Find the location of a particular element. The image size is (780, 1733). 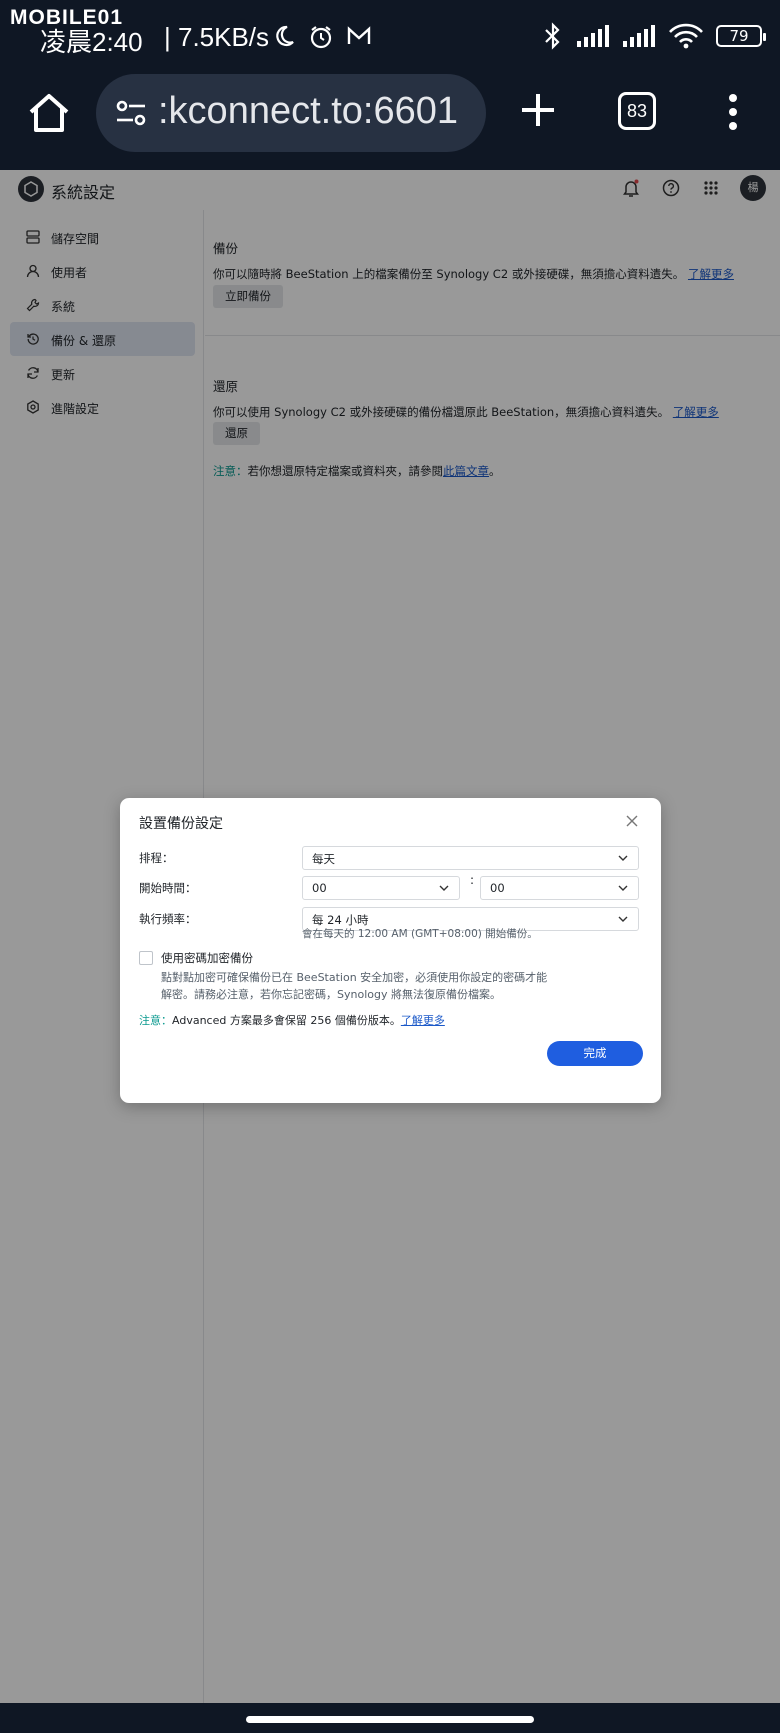

done-button: 完成 is located at coordinates (595, 1053).